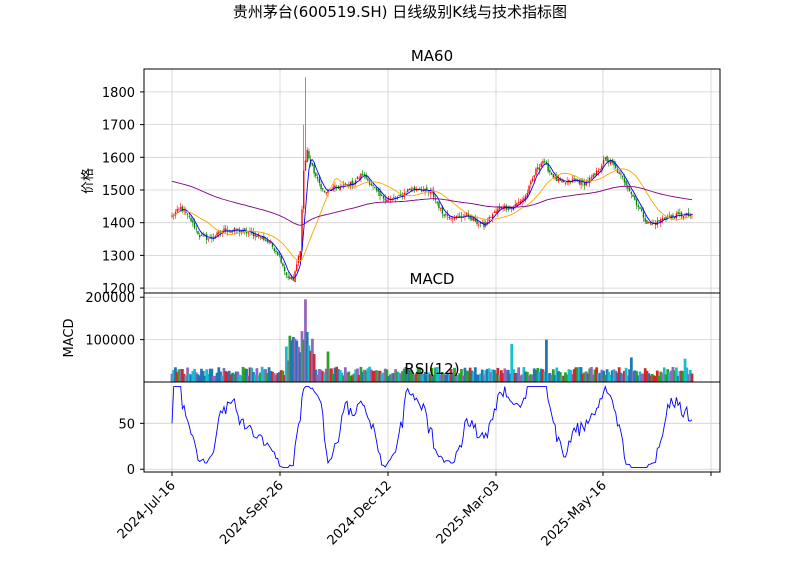 Image resolution: width=800 pixels, height=575 pixels. Describe the element at coordinates (147, 510) in the screenshot. I see `x-tick-label: 2024-Jul-16` at that location.